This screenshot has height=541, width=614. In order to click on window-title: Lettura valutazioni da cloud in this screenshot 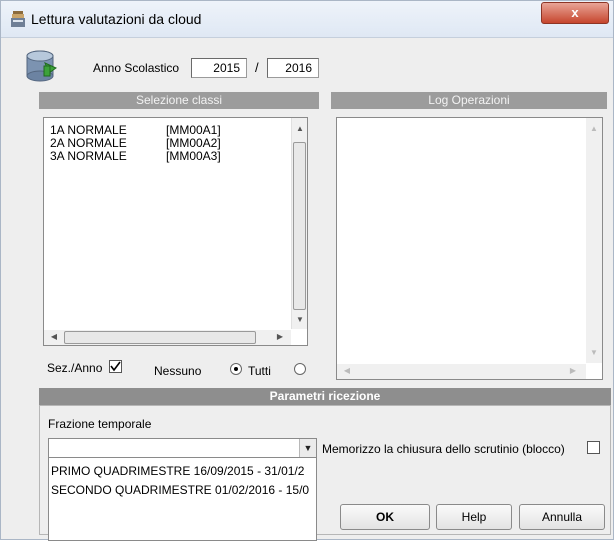, I will do `click(116, 19)`.